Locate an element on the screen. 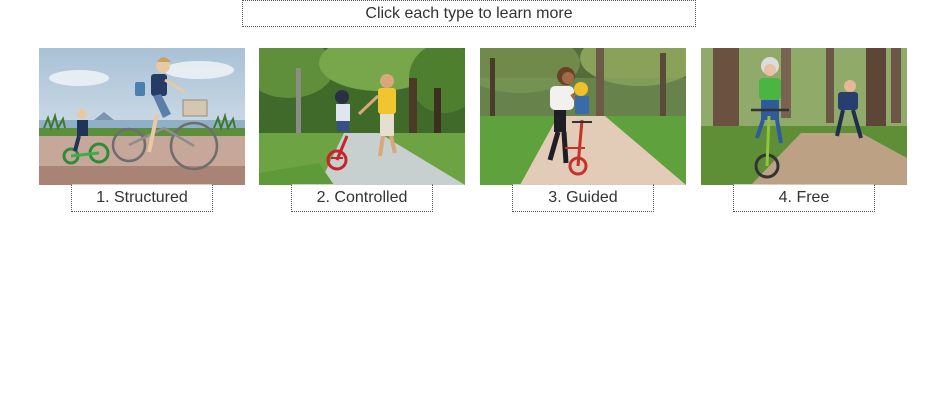 The width and height of the screenshot is (940, 419). card-guided: 3. Guided is located at coordinates (583, 130).